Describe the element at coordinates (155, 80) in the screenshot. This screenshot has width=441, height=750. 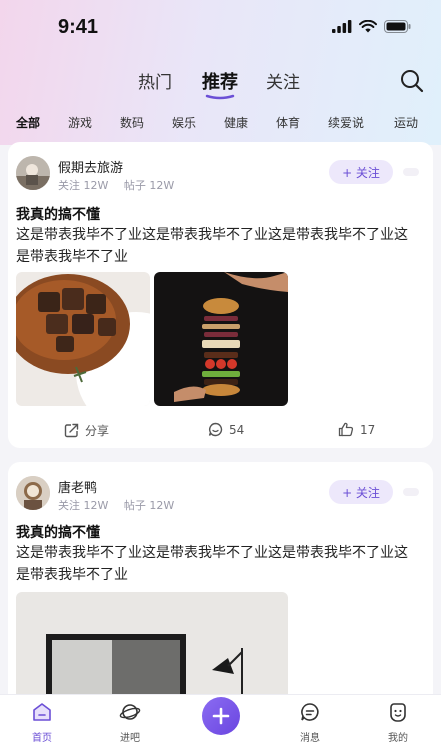
I see `tab-hot: 热门` at that location.